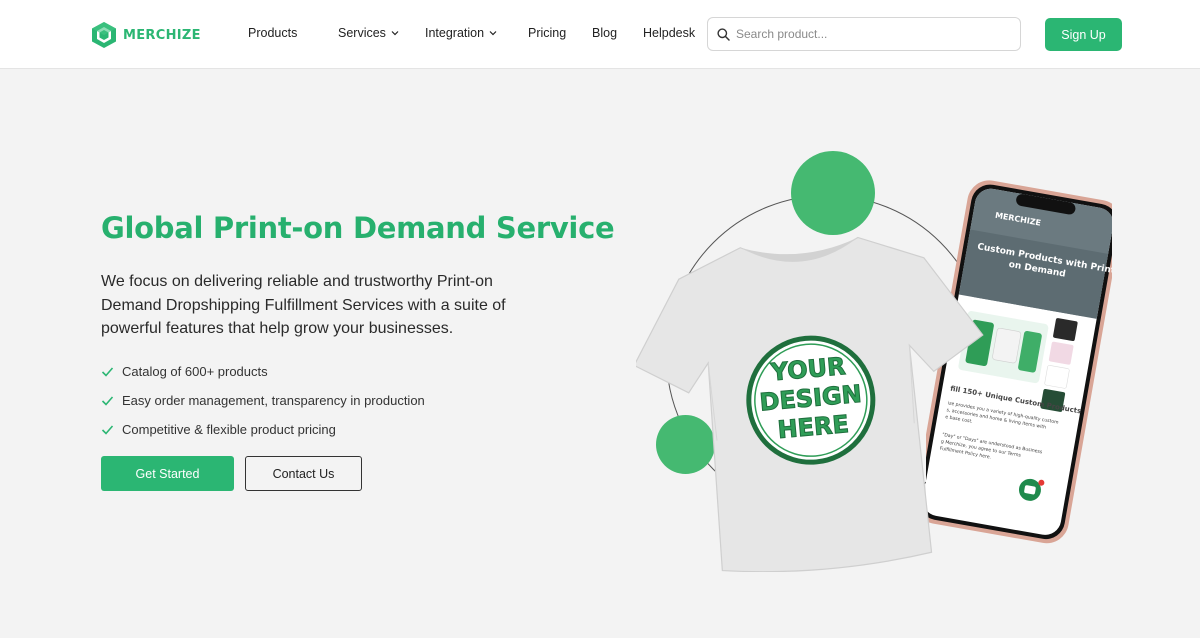 This screenshot has height=638, width=1200. What do you see at coordinates (1083, 34) in the screenshot?
I see `sign-up-button: Sign Up` at bounding box center [1083, 34].